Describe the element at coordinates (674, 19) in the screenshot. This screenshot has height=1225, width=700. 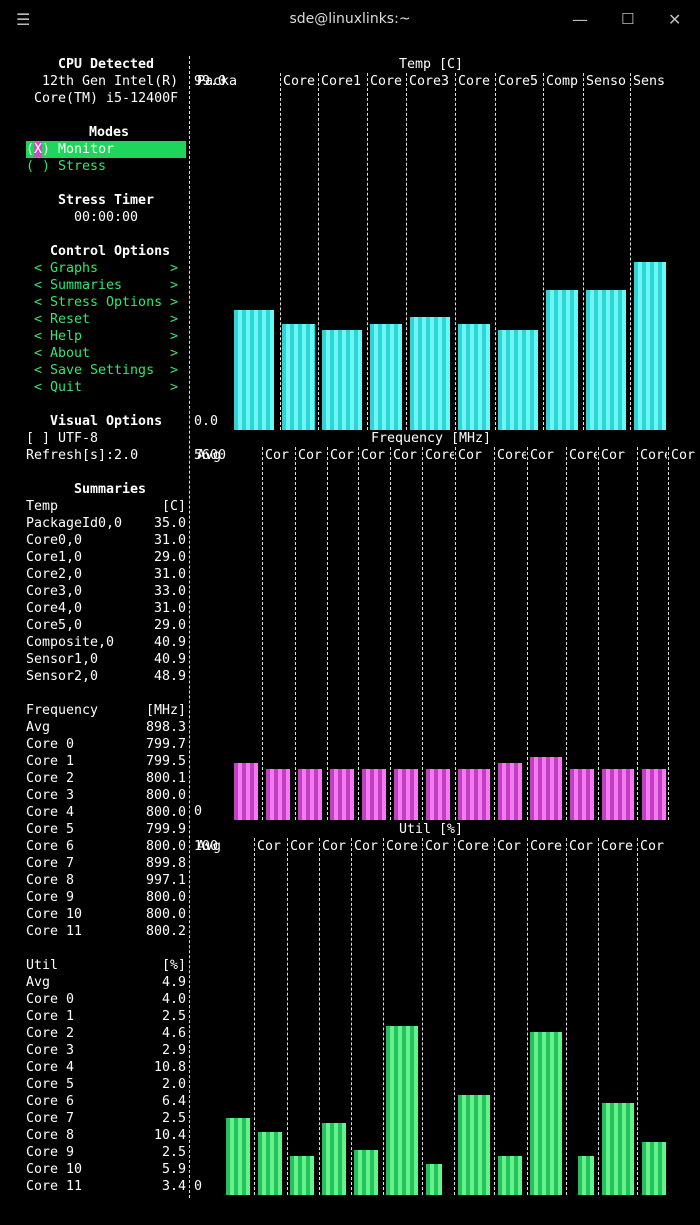
I see `close-icon: ✕` at that location.